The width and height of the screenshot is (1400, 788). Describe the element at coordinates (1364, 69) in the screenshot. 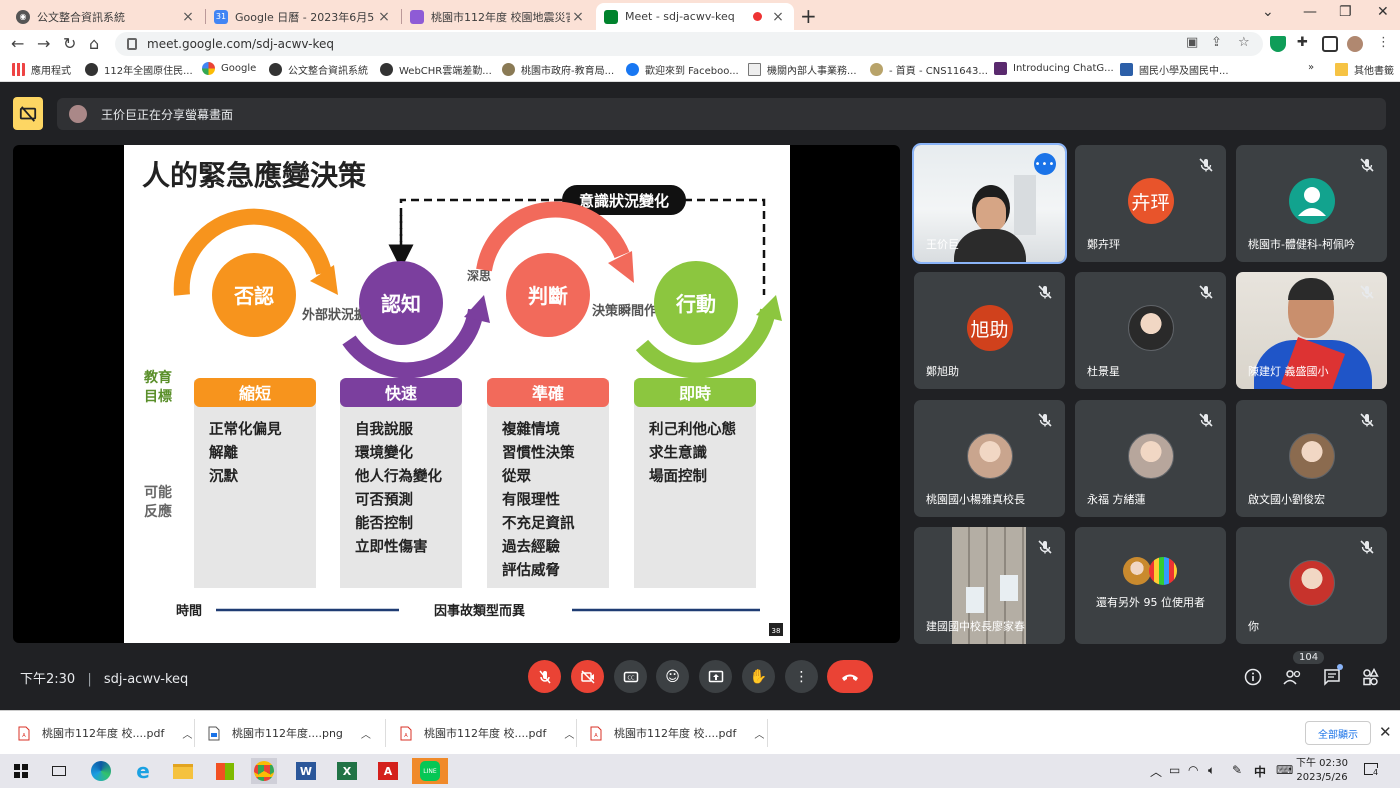

I see `other-bookmarks: 其他書籤` at that location.